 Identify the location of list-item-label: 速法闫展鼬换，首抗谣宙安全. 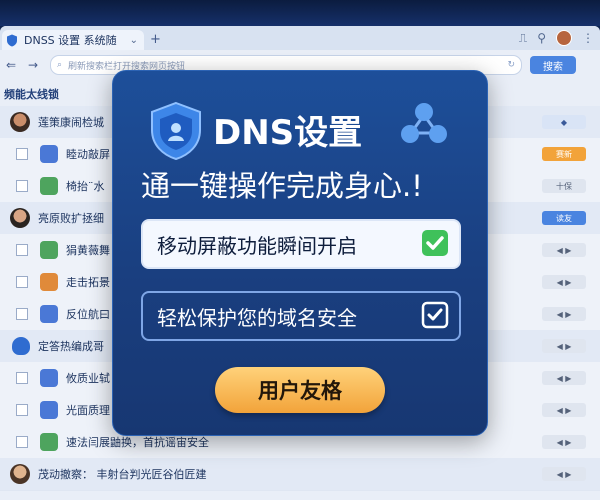
(137, 442).